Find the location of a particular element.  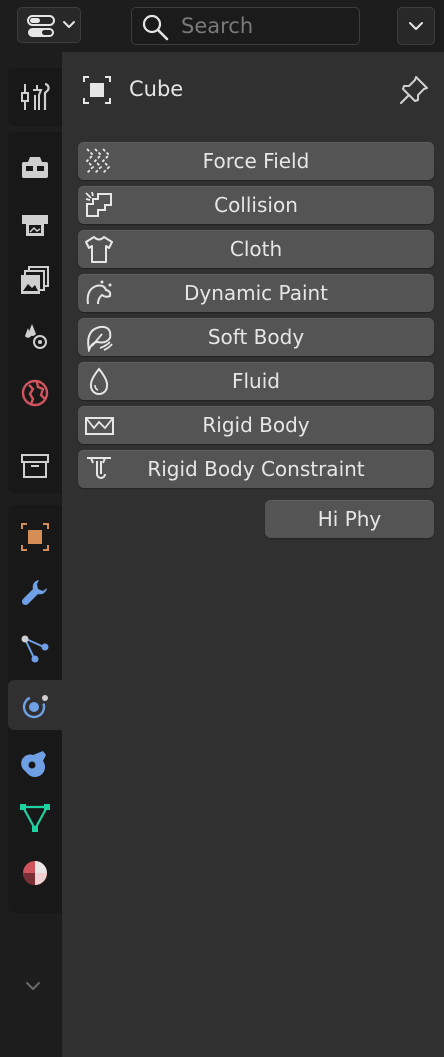

button-label: Rigid Body is located at coordinates (256, 425).